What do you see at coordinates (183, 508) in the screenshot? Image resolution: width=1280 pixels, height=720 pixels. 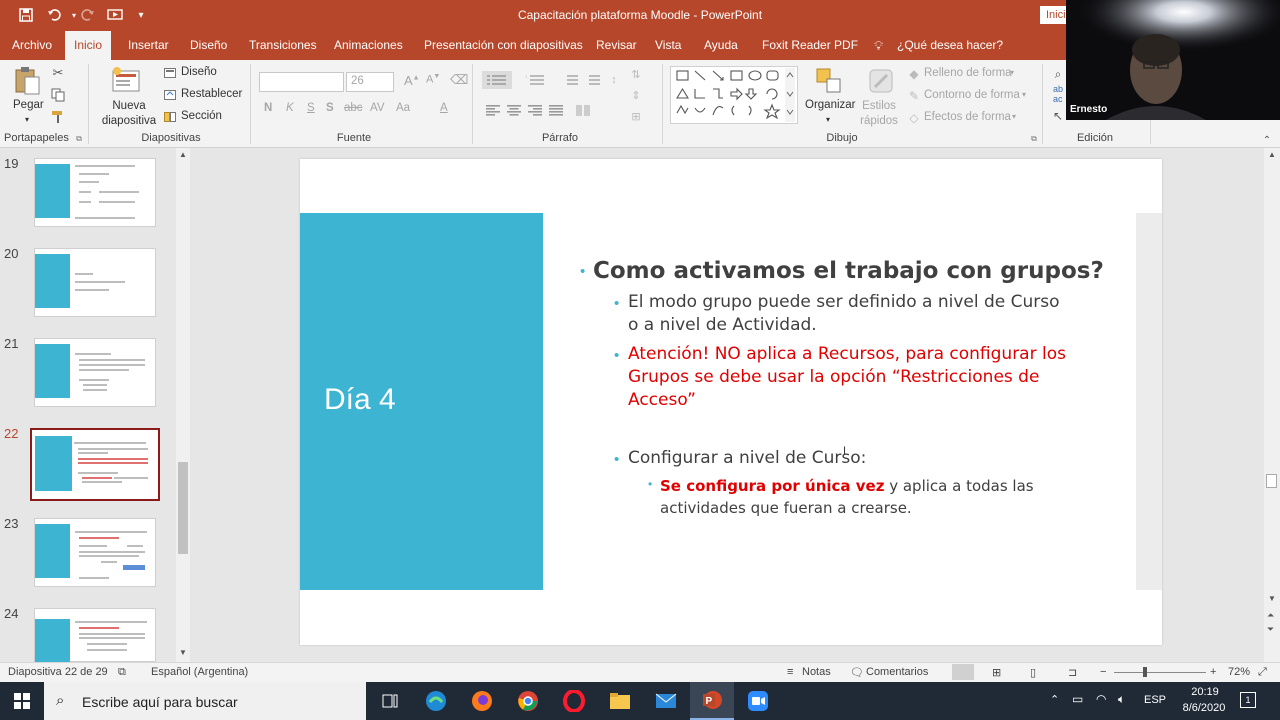 I see `thumbnail-scroll-thumb` at bounding box center [183, 508].